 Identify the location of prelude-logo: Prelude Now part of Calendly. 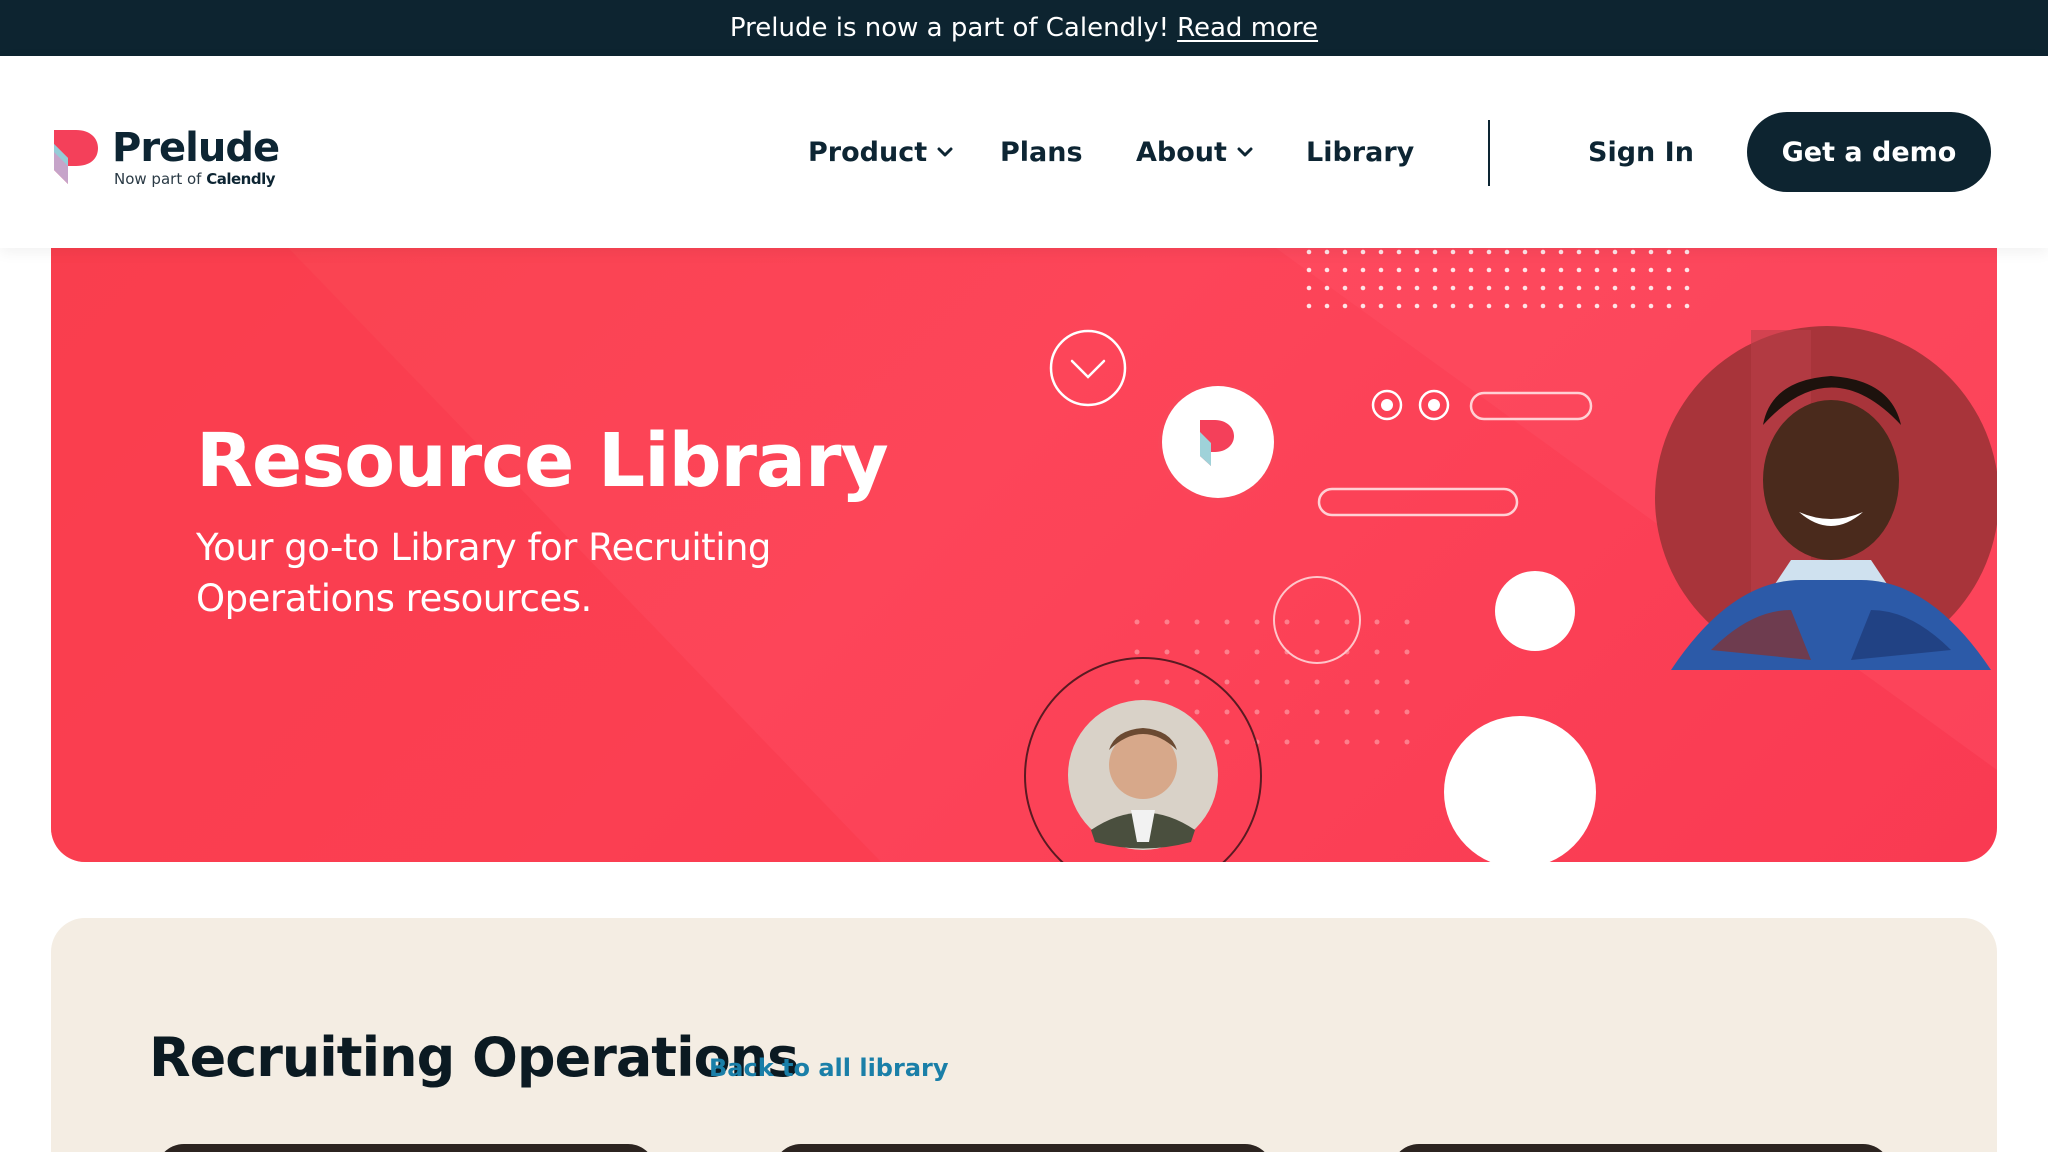
(169, 157).